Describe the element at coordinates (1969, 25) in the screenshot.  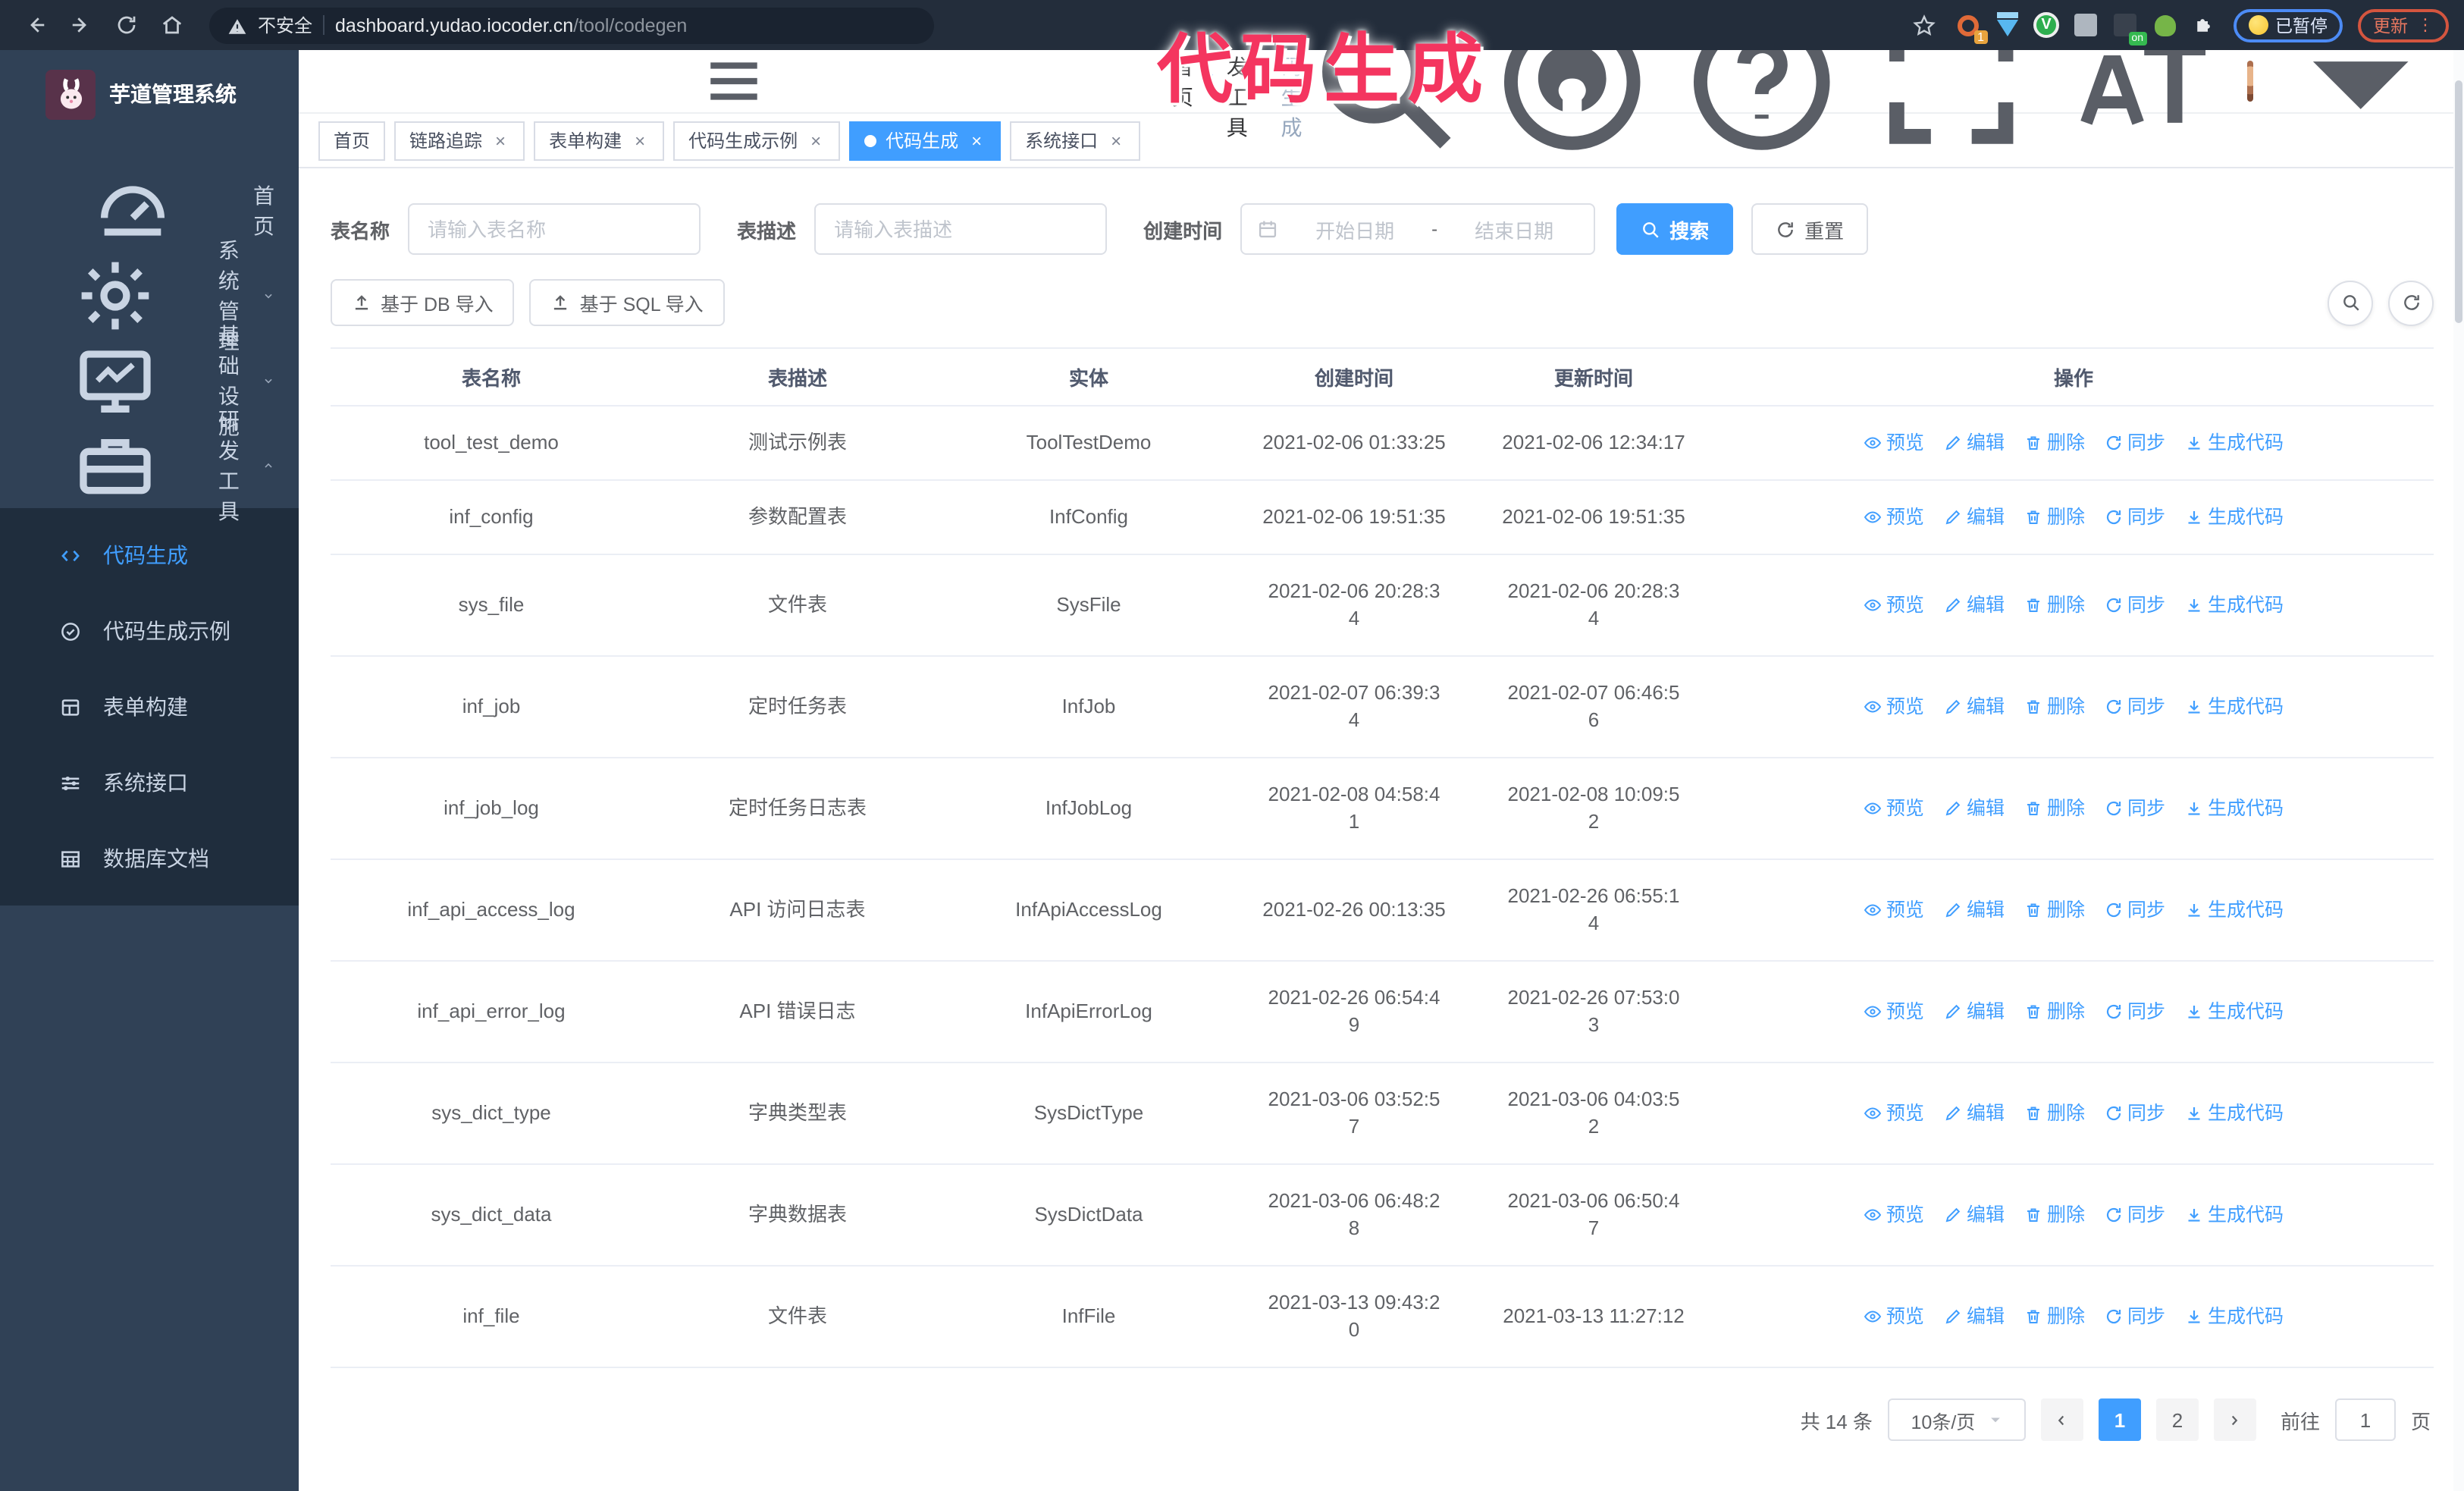
I see `extension-icon-orange: 1` at that location.